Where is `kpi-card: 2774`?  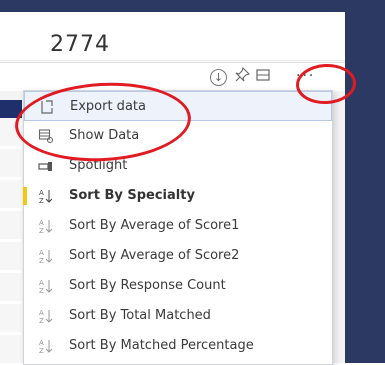 kpi-card: 2774 is located at coordinates (172, 41).